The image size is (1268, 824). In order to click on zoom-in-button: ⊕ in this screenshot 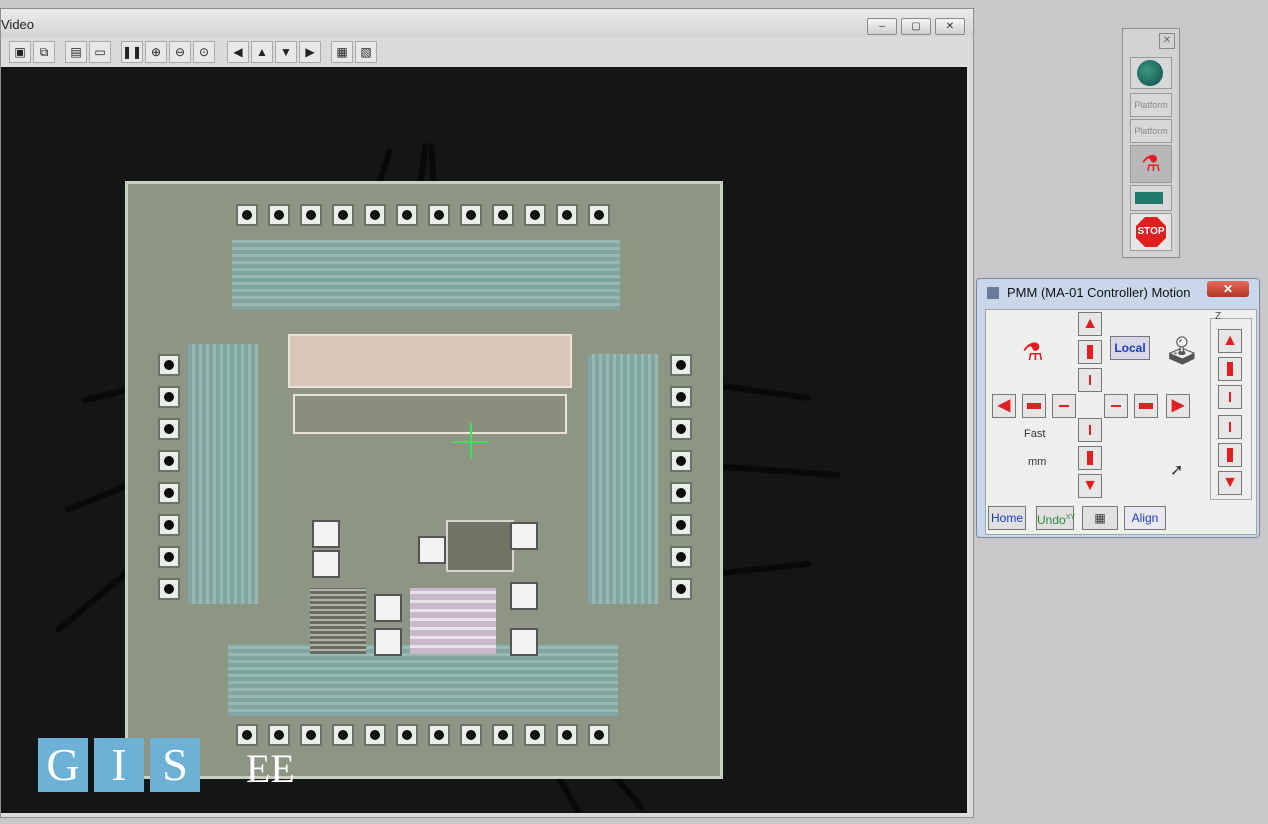, I will do `click(156, 52)`.